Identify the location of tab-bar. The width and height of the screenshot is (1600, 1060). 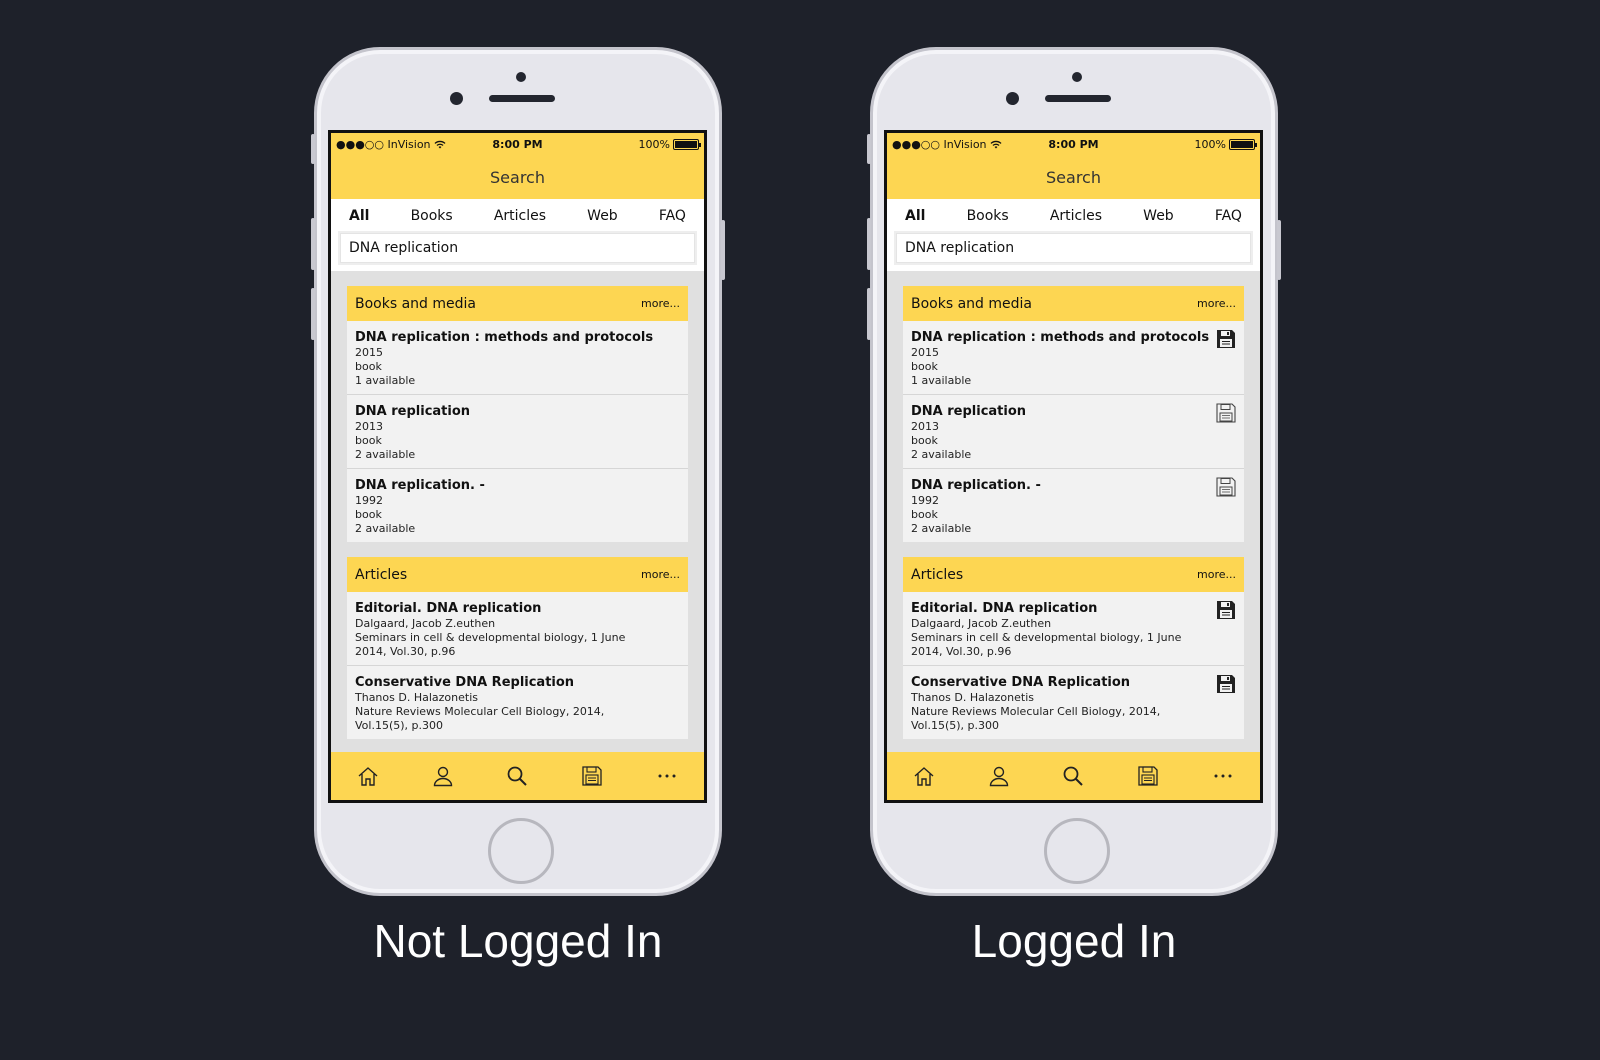
(517, 776).